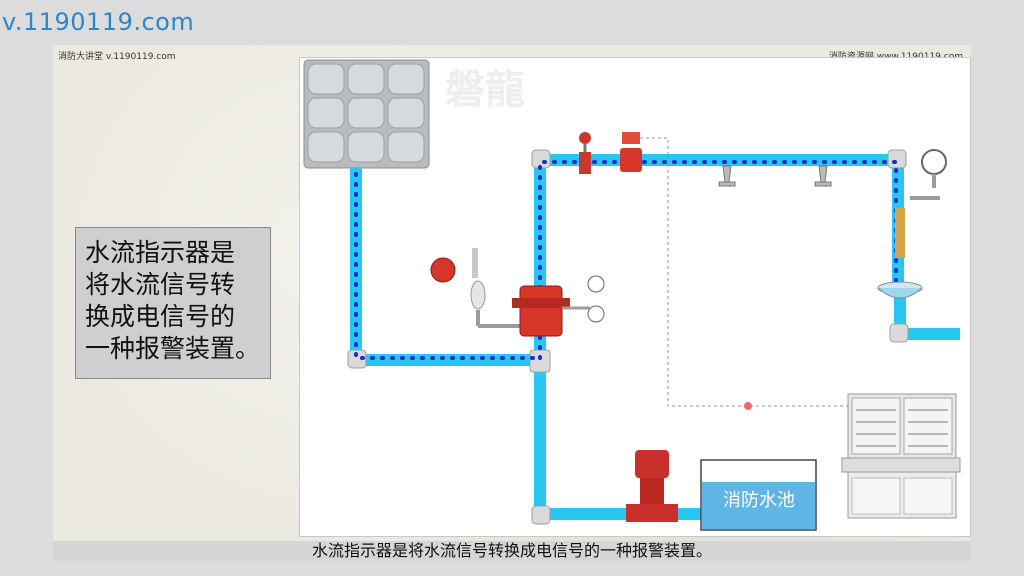 This screenshot has width=1024, height=576. I want to click on fire-pump, so click(652, 486).